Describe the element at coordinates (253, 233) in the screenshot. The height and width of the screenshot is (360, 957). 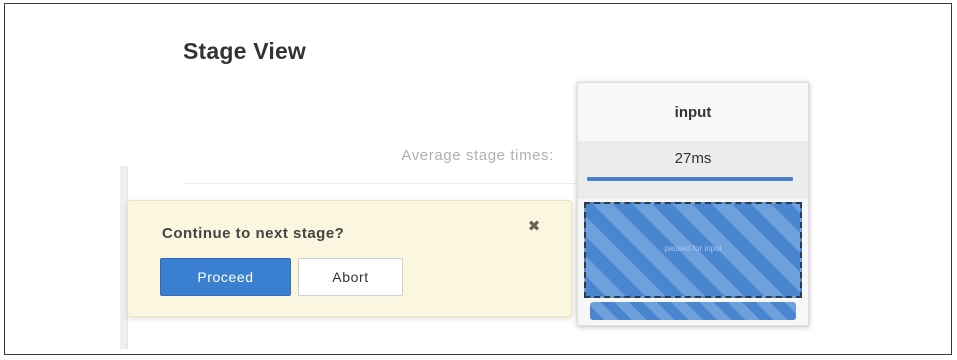
I see `prompt-message: Continue to next stage?` at that location.